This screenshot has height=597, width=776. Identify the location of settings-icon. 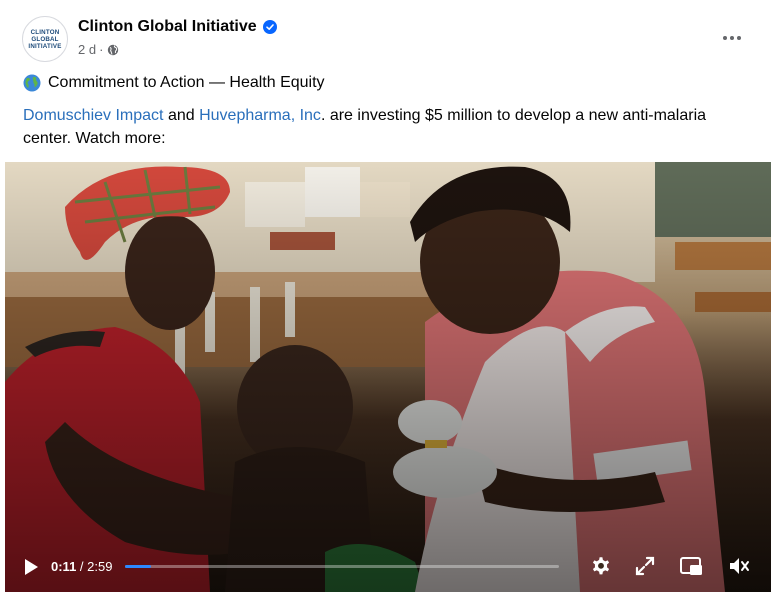
(601, 566).